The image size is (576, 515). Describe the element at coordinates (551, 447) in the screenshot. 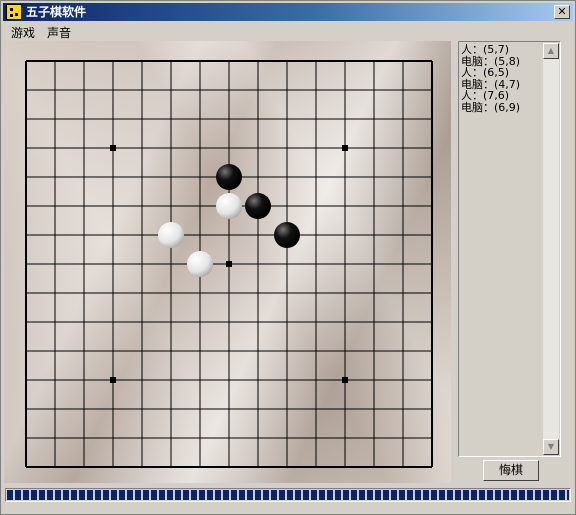

I see `scroll-down-button: ▼` at that location.